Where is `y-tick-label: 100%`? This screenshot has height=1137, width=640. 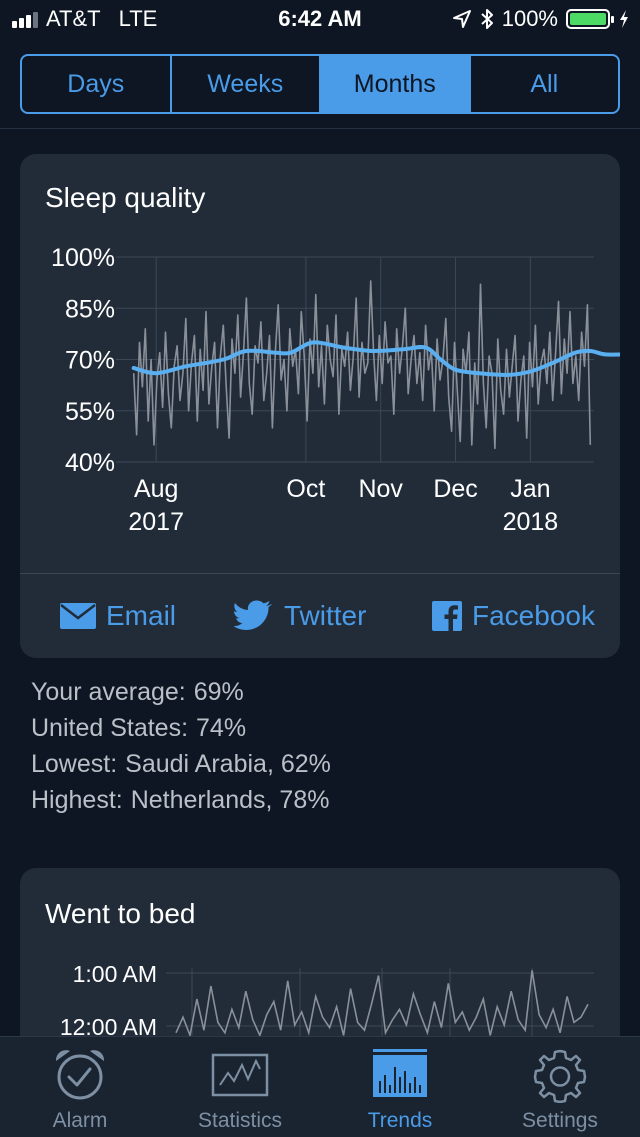 y-tick-label: 100% is located at coordinates (83, 258).